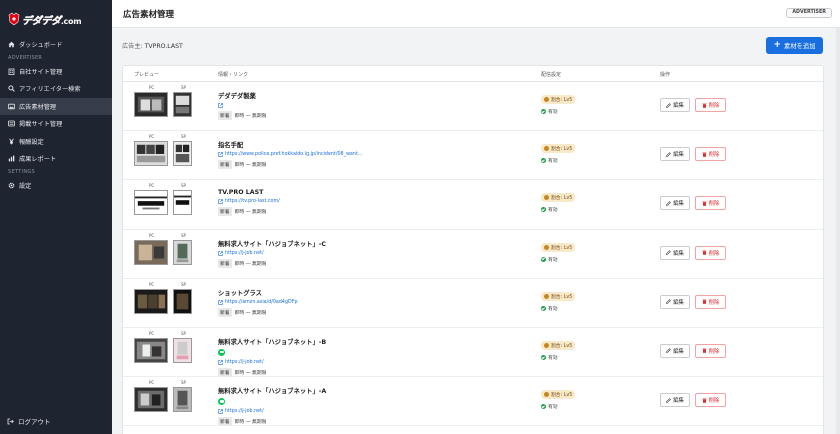 The image size is (840, 434). Describe the element at coordinates (794, 45) in the screenshot. I see `add-material-button: + 素材を追加` at that location.